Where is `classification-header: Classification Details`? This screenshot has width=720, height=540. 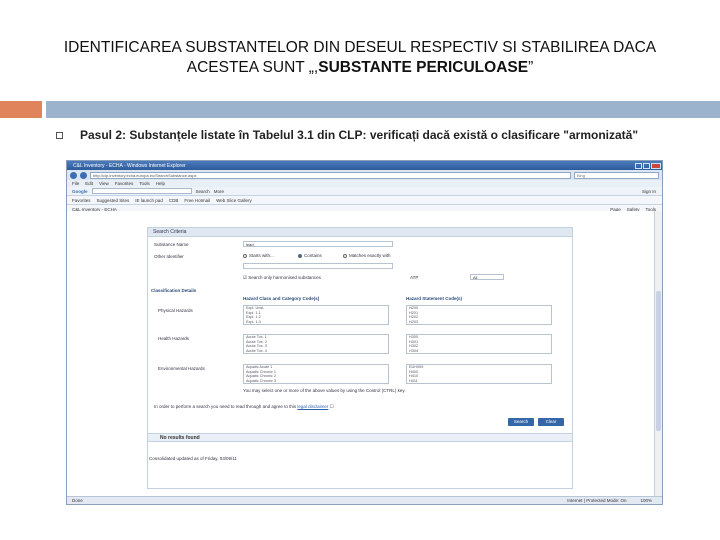
classification-header: Classification Details is located at coordinates (174, 290).